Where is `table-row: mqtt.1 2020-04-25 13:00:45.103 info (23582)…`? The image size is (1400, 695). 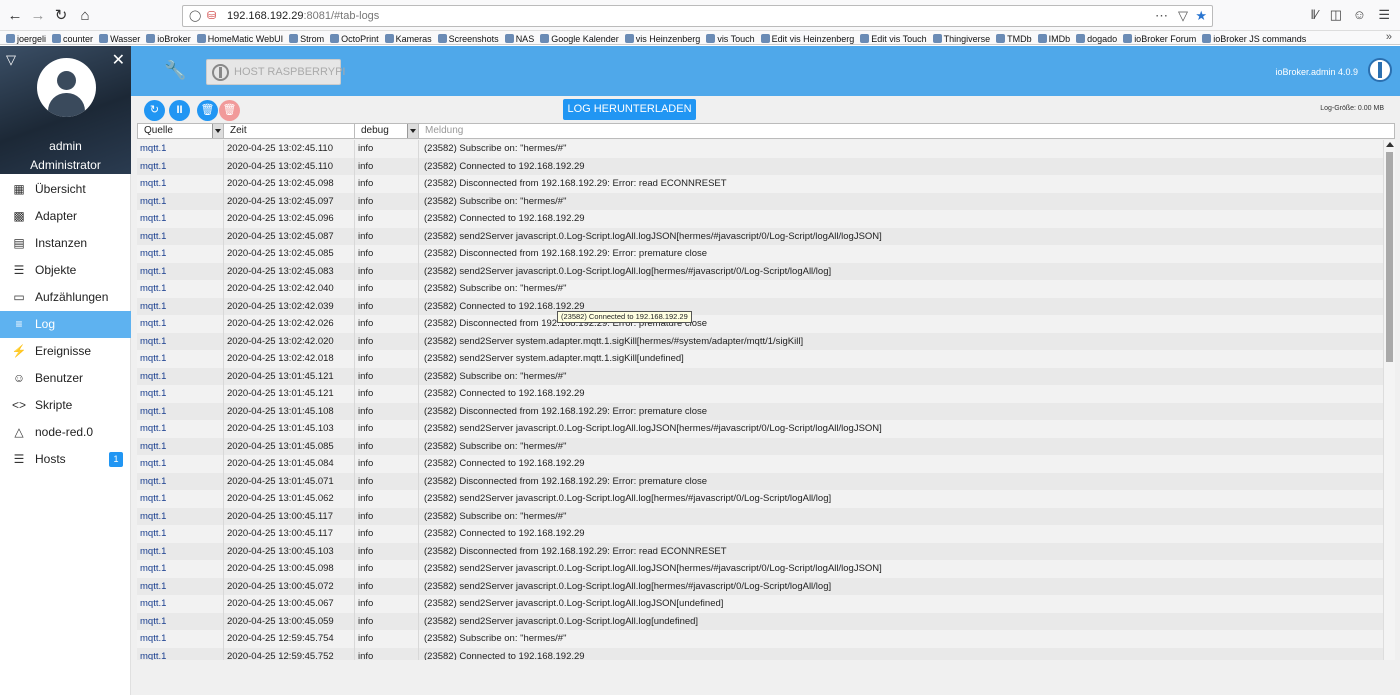 table-row: mqtt.1 2020-04-25 13:00:45.103 info (23582)… is located at coordinates (760, 551).